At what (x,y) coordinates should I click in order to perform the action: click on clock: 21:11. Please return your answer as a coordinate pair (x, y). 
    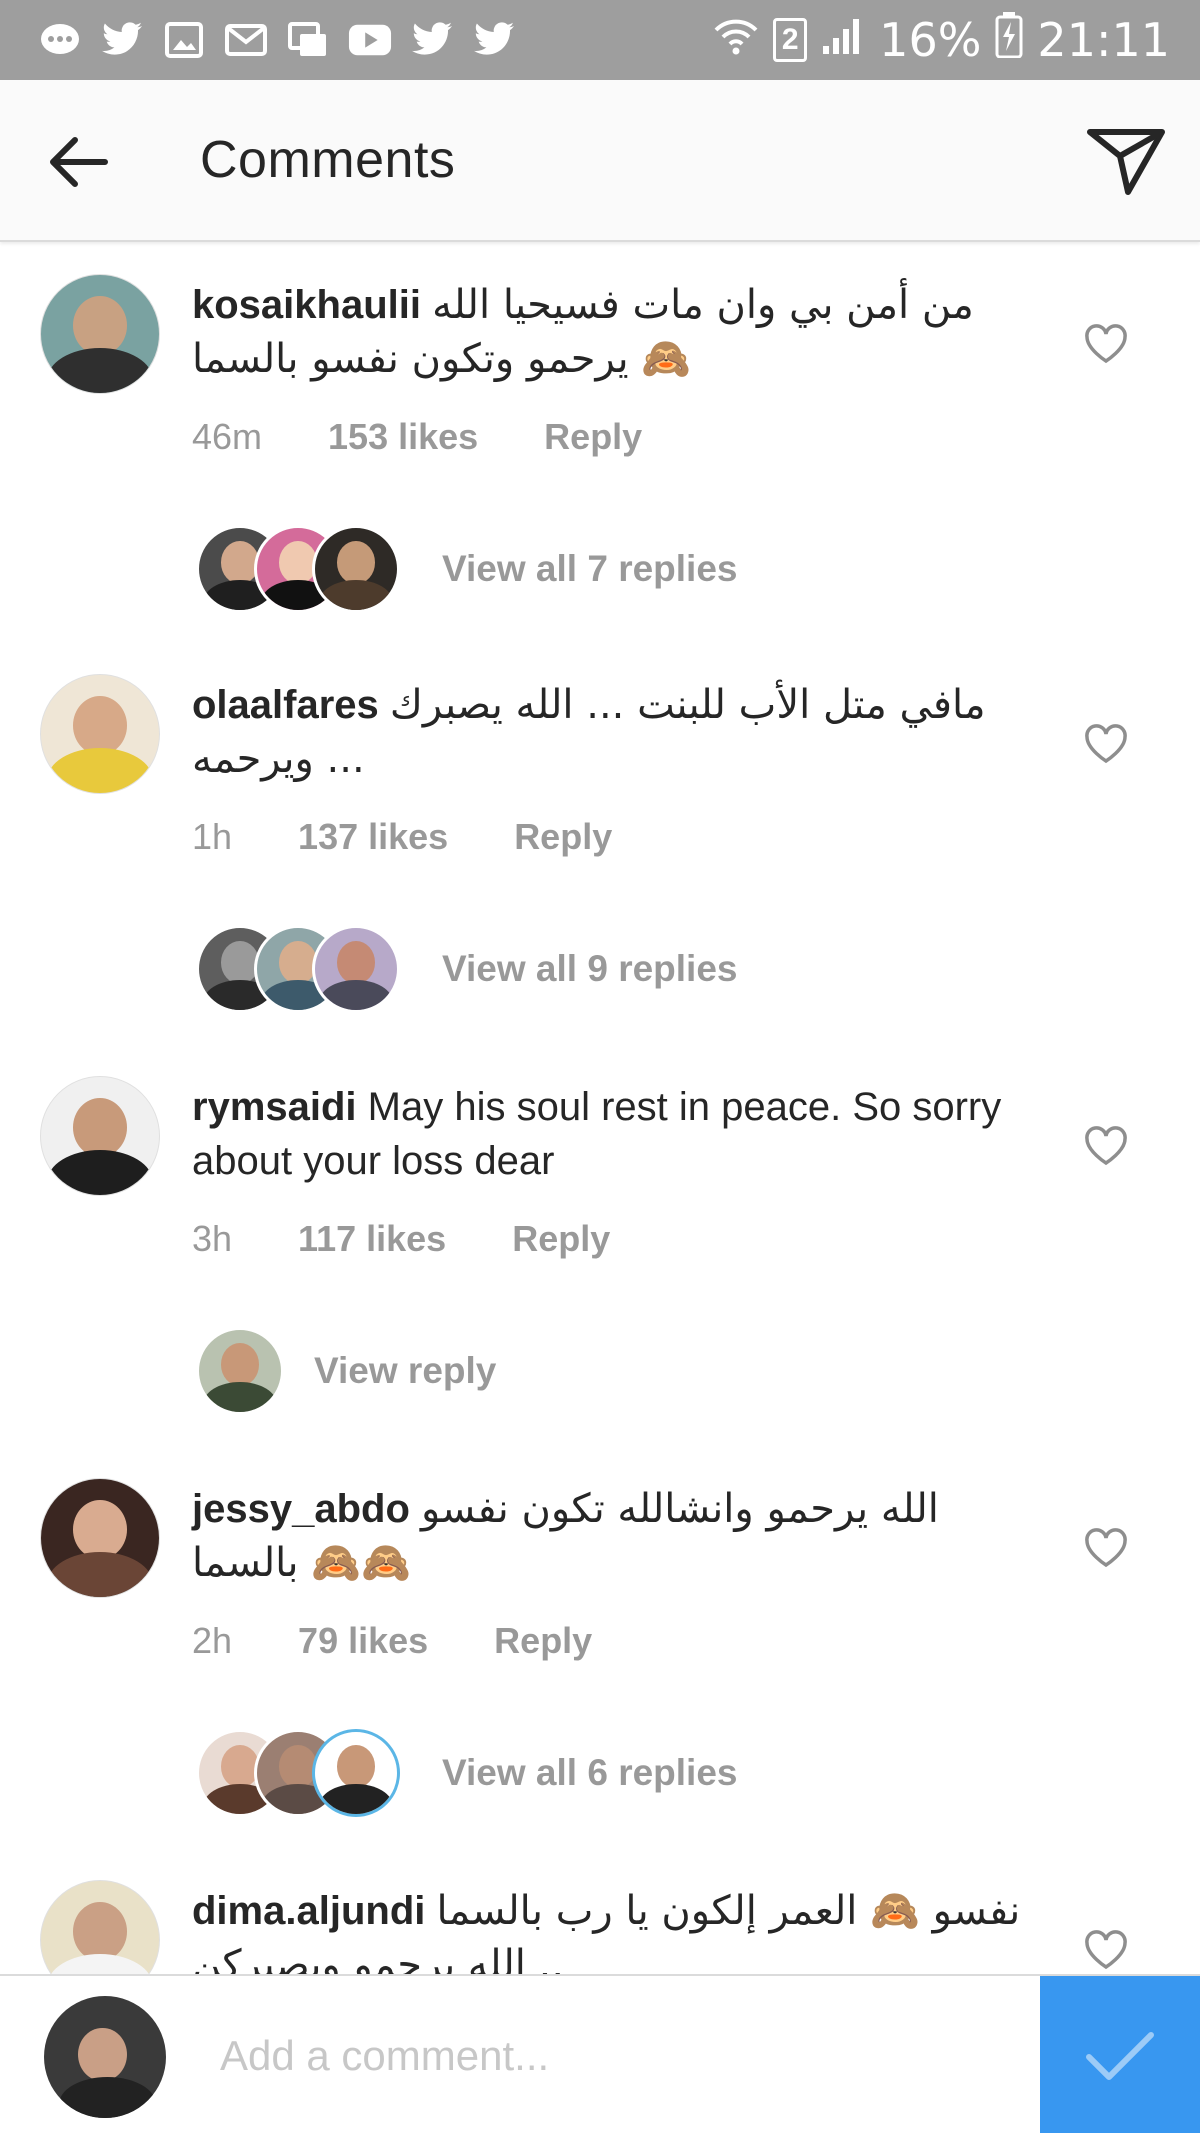
    Looking at the image, I should click on (1103, 40).